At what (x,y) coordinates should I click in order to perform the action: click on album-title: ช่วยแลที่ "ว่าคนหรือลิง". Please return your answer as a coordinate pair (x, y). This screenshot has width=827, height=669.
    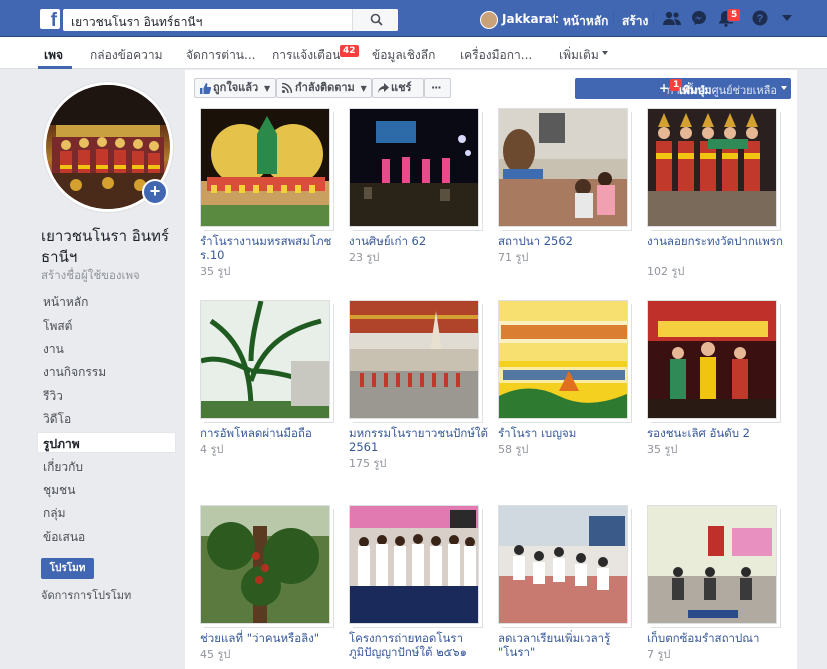
    Looking at the image, I should click on (270, 638).